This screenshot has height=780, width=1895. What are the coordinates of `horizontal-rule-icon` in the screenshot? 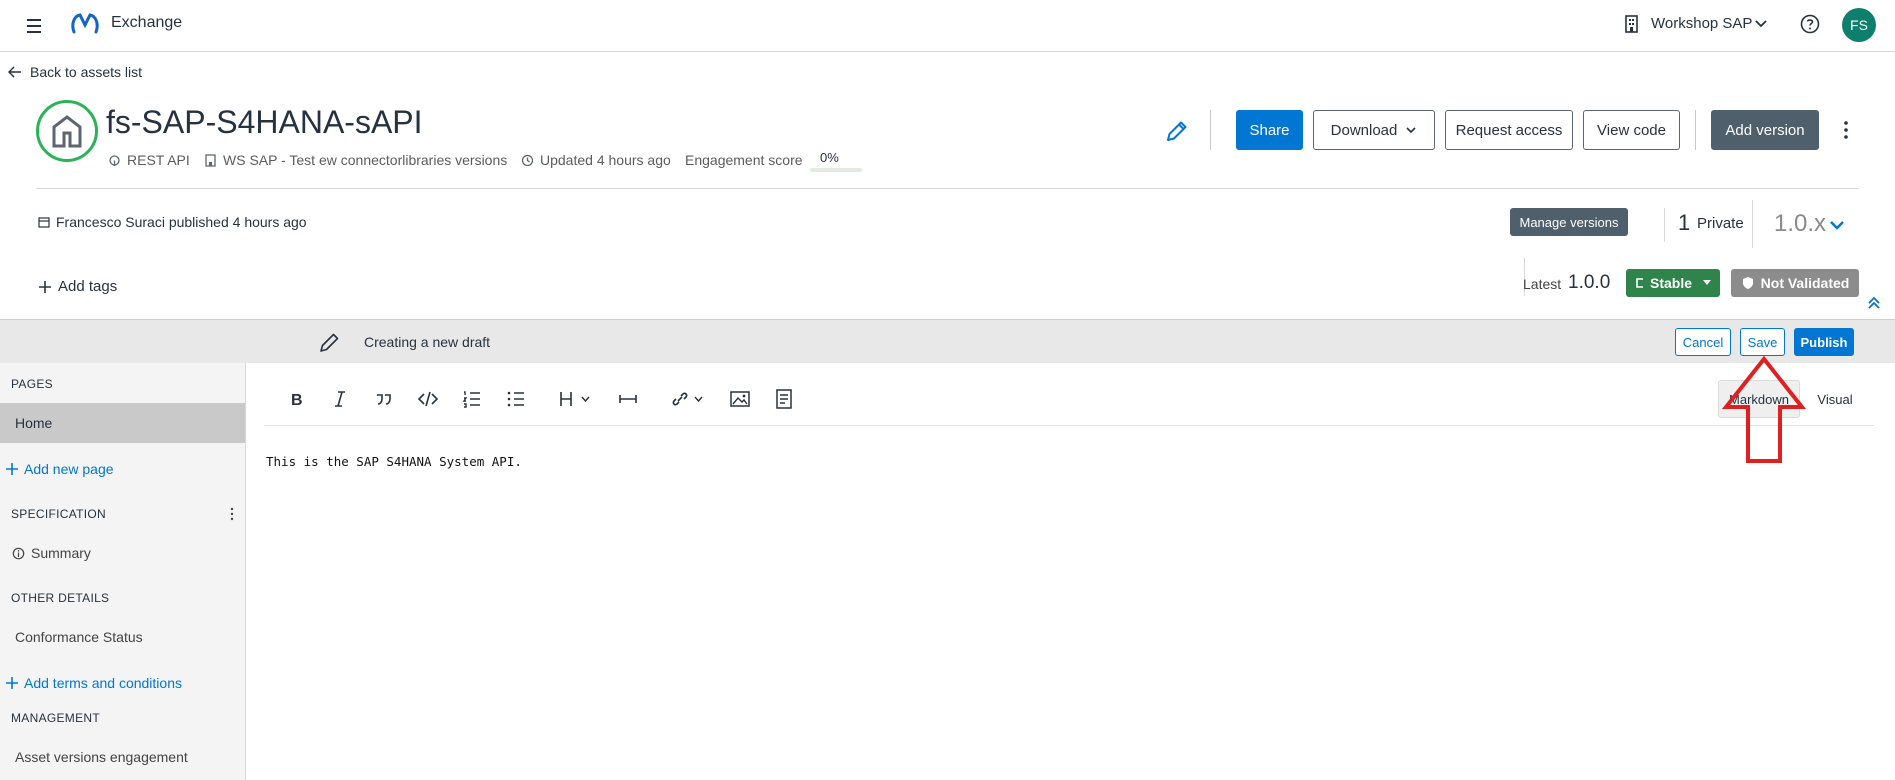 It's located at (628, 399).